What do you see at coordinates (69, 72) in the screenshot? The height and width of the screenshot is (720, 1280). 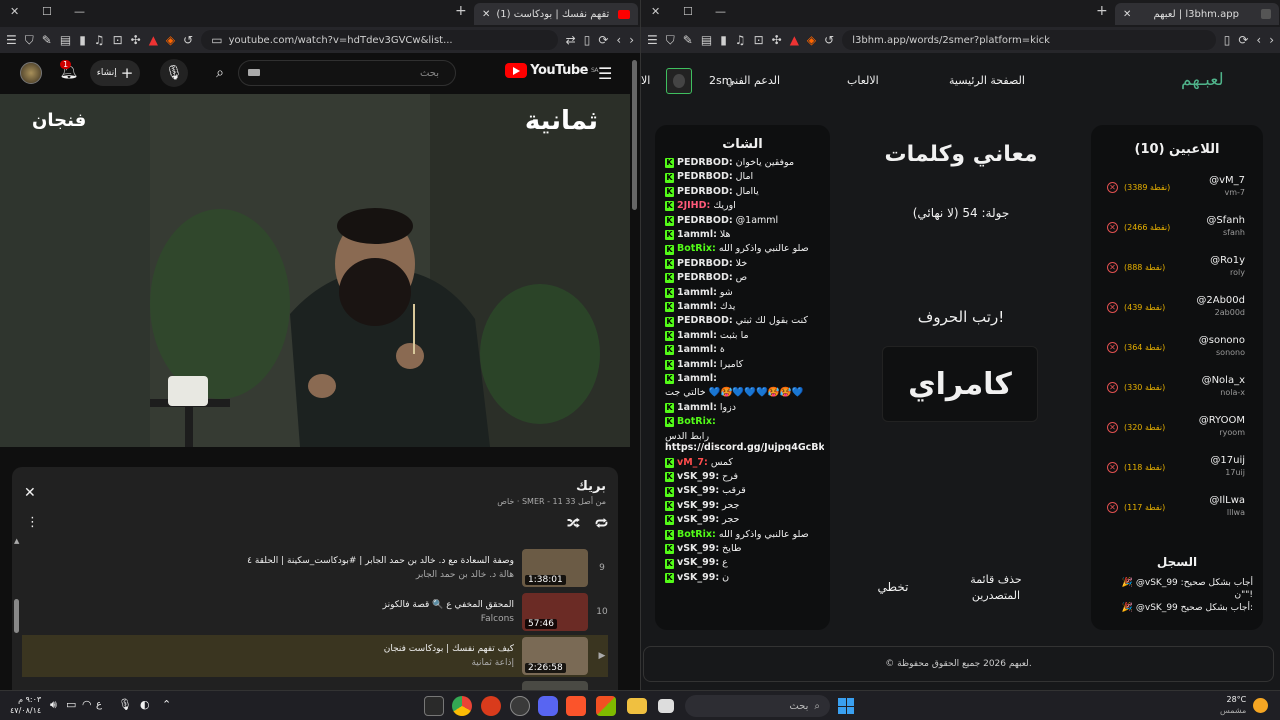 I see `notifications-button: 🔔︎ 1` at bounding box center [69, 72].